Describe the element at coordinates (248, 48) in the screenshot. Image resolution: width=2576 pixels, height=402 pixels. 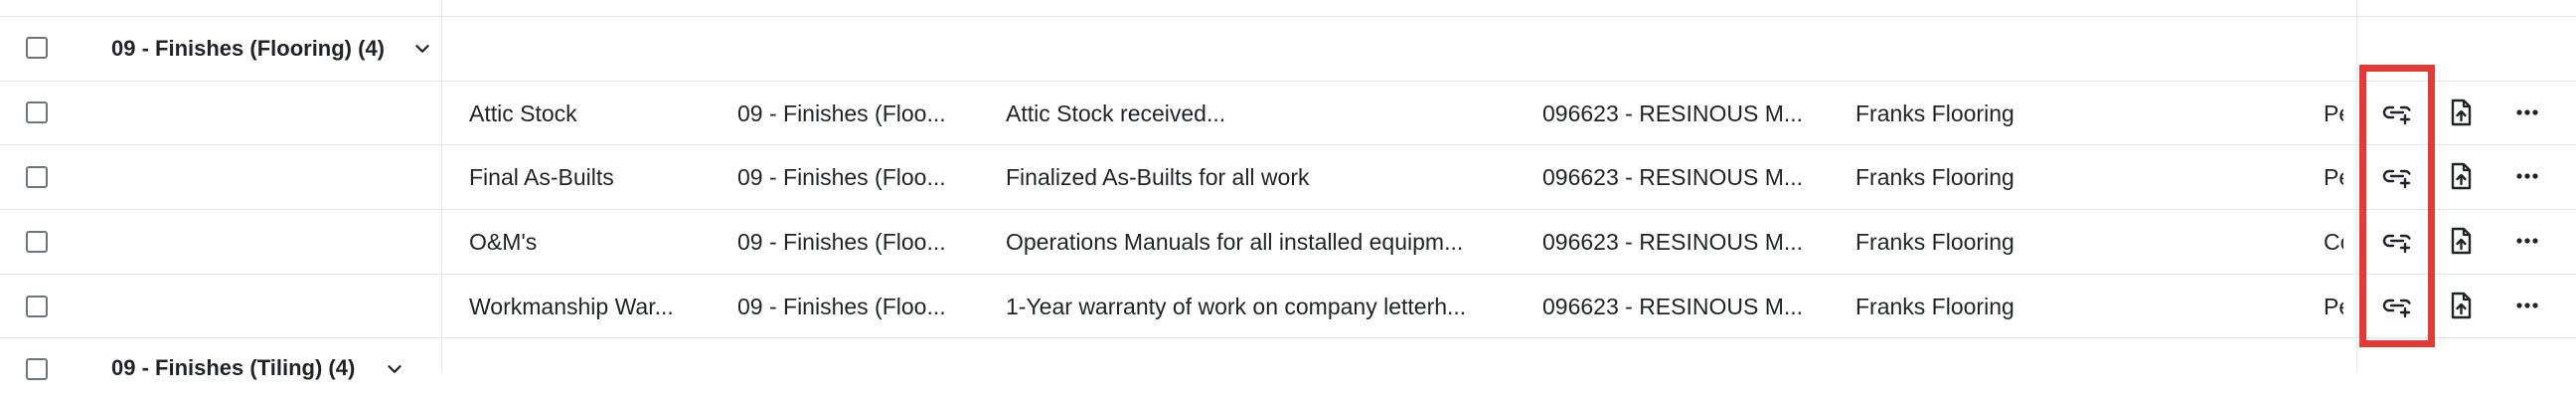
I see `group-label: 09 - Finishes (Flooring) (4)` at that location.